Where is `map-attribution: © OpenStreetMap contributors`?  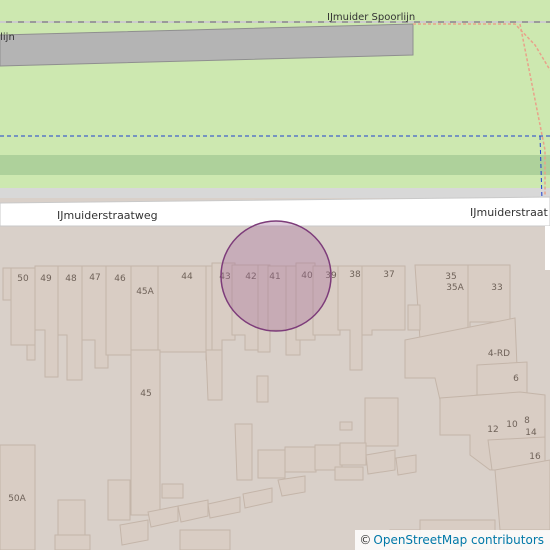
map-attribution: © OpenStreetMap contributors is located at coordinates (452, 540).